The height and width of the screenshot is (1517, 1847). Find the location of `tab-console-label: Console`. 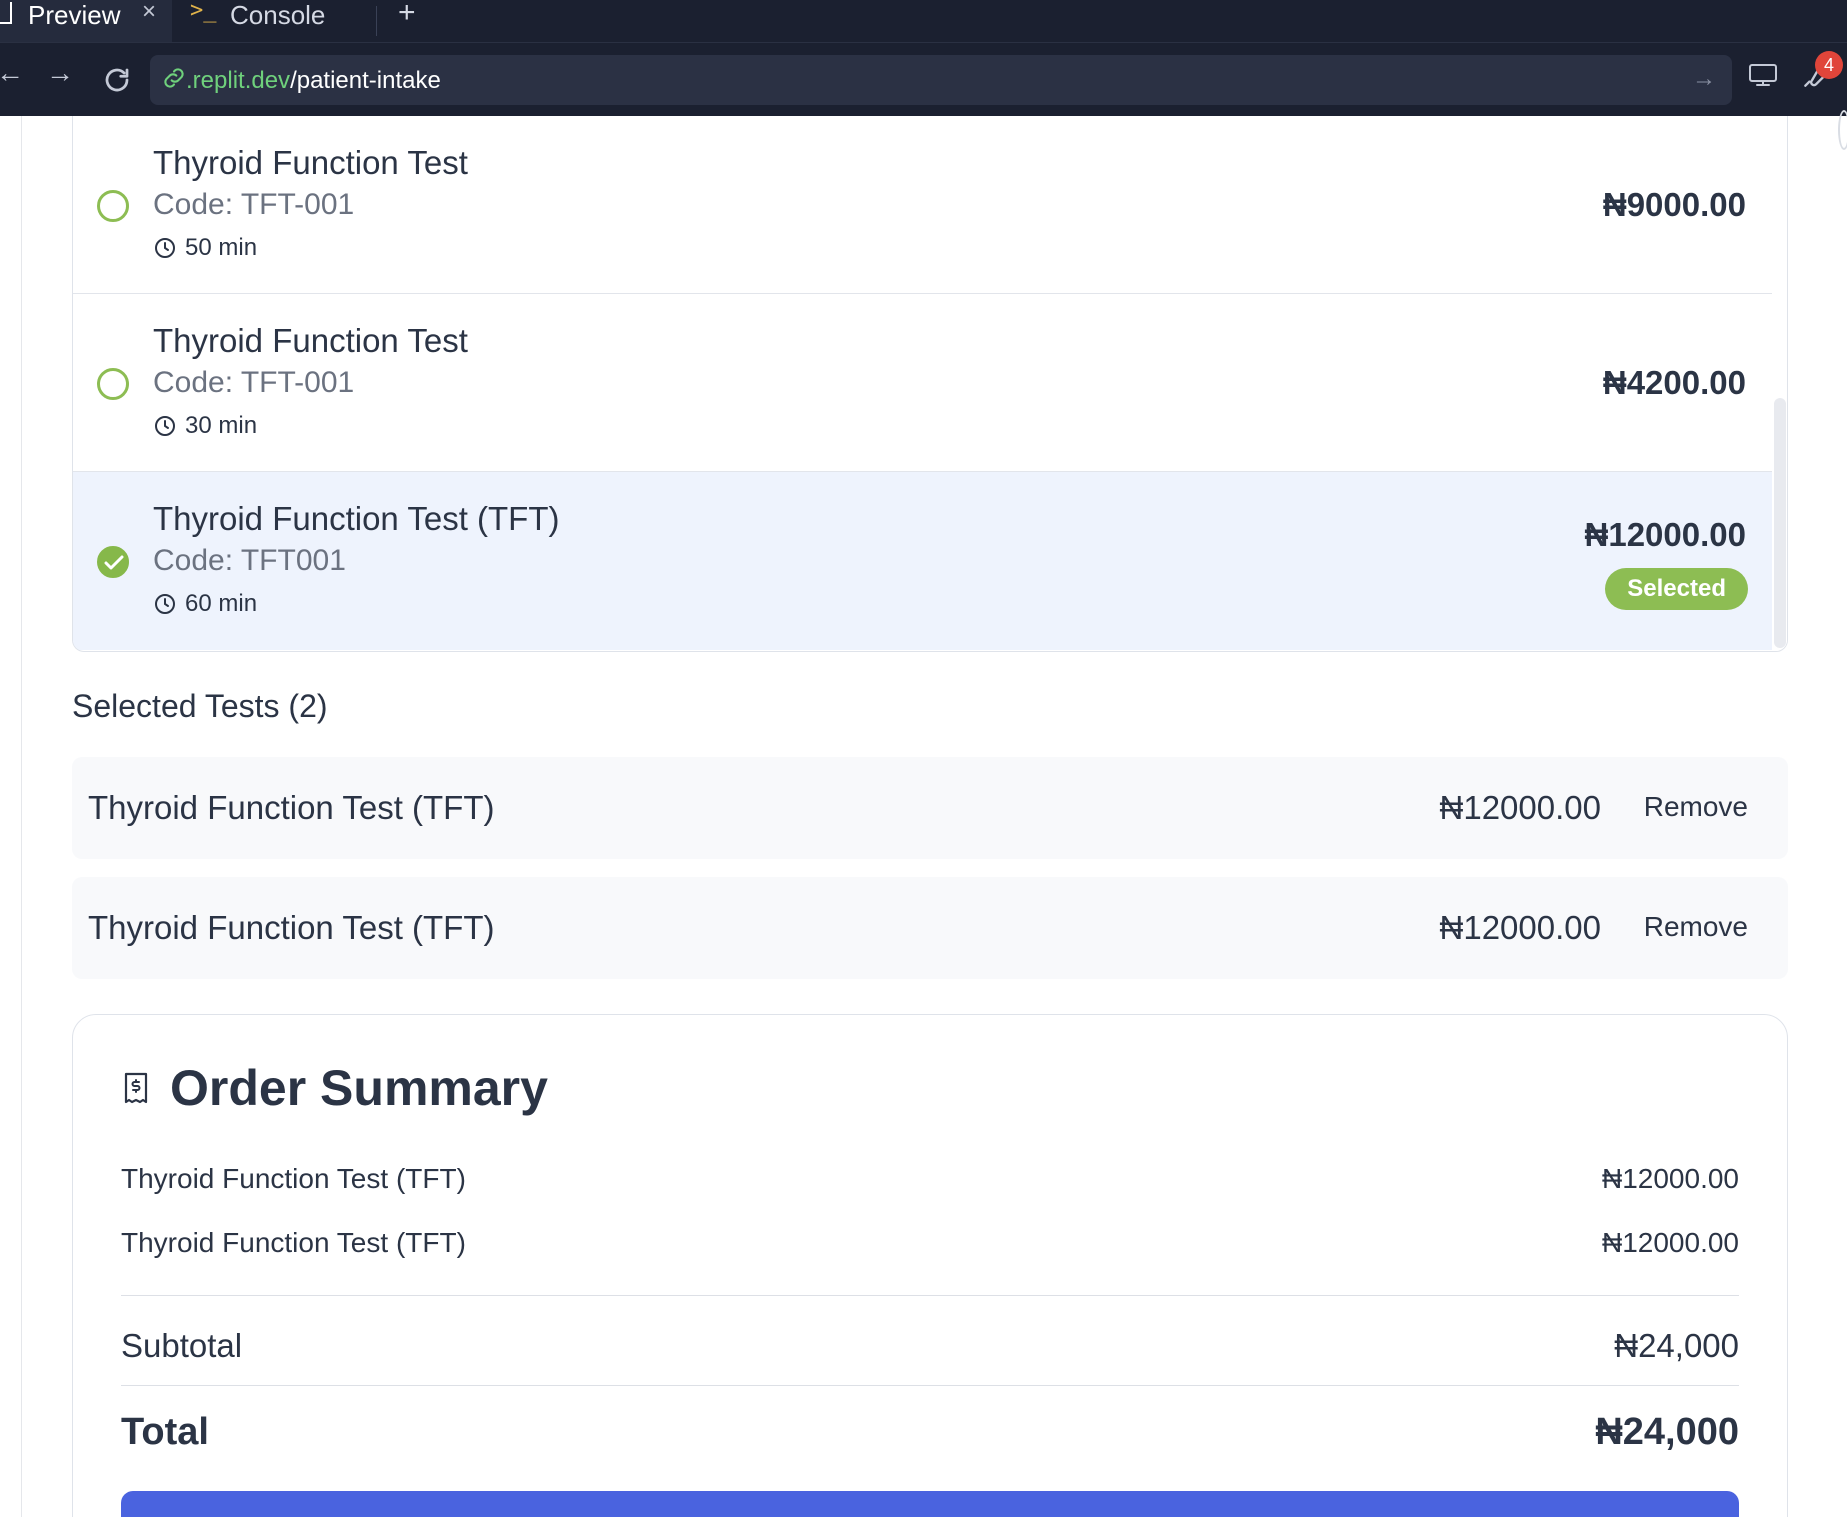

tab-console-label: Console is located at coordinates (278, 15).